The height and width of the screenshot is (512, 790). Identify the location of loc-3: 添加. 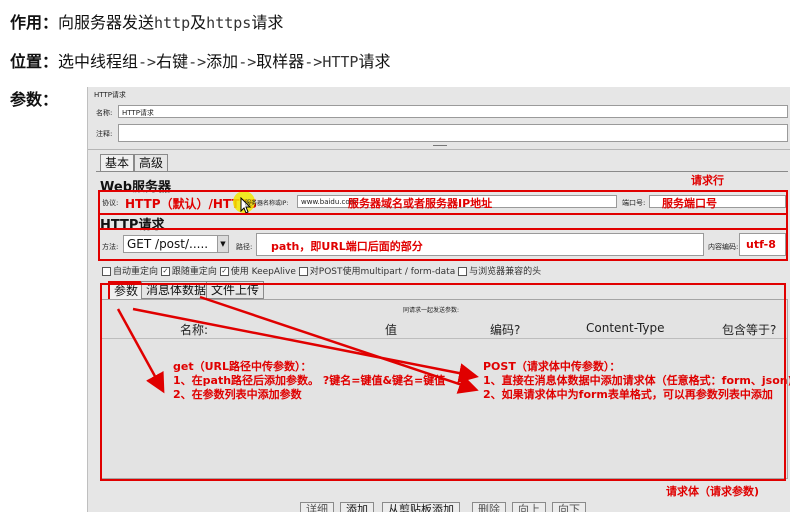
(222, 61).